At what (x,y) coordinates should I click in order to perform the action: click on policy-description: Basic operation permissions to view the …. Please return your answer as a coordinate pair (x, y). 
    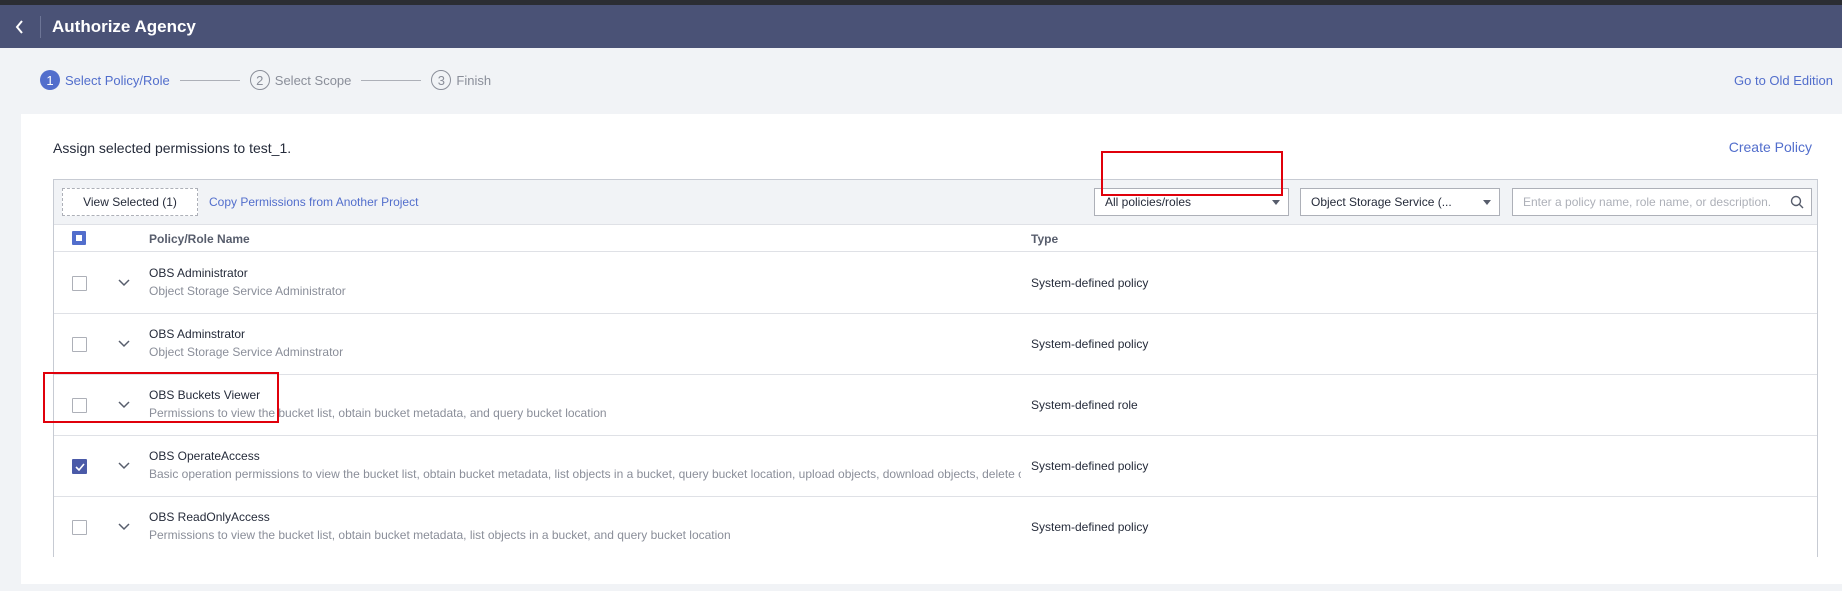
    Looking at the image, I should click on (585, 474).